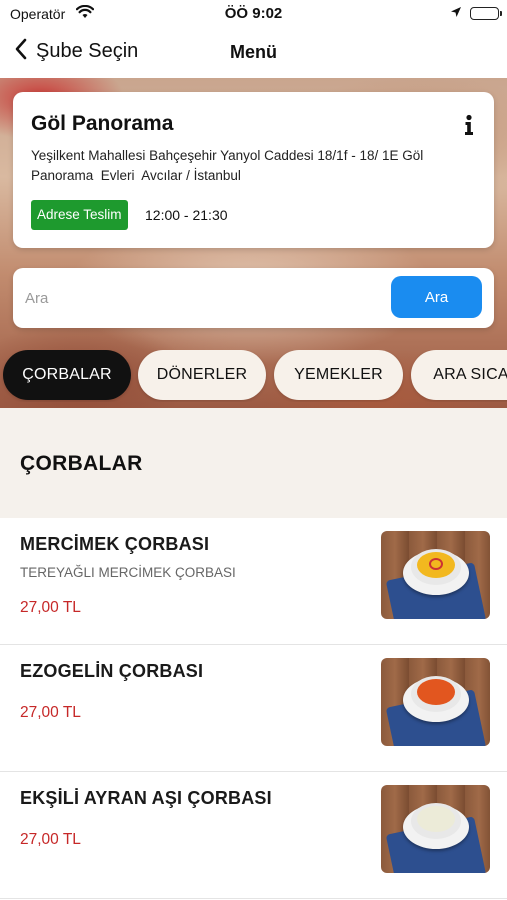 The image size is (507, 900). I want to click on product-name: EZOGELİN ÇORBASI, so click(112, 671).